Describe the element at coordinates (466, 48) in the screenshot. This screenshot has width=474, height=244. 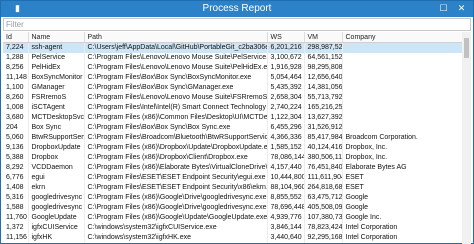
I see `scrollbar-thumb` at that location.